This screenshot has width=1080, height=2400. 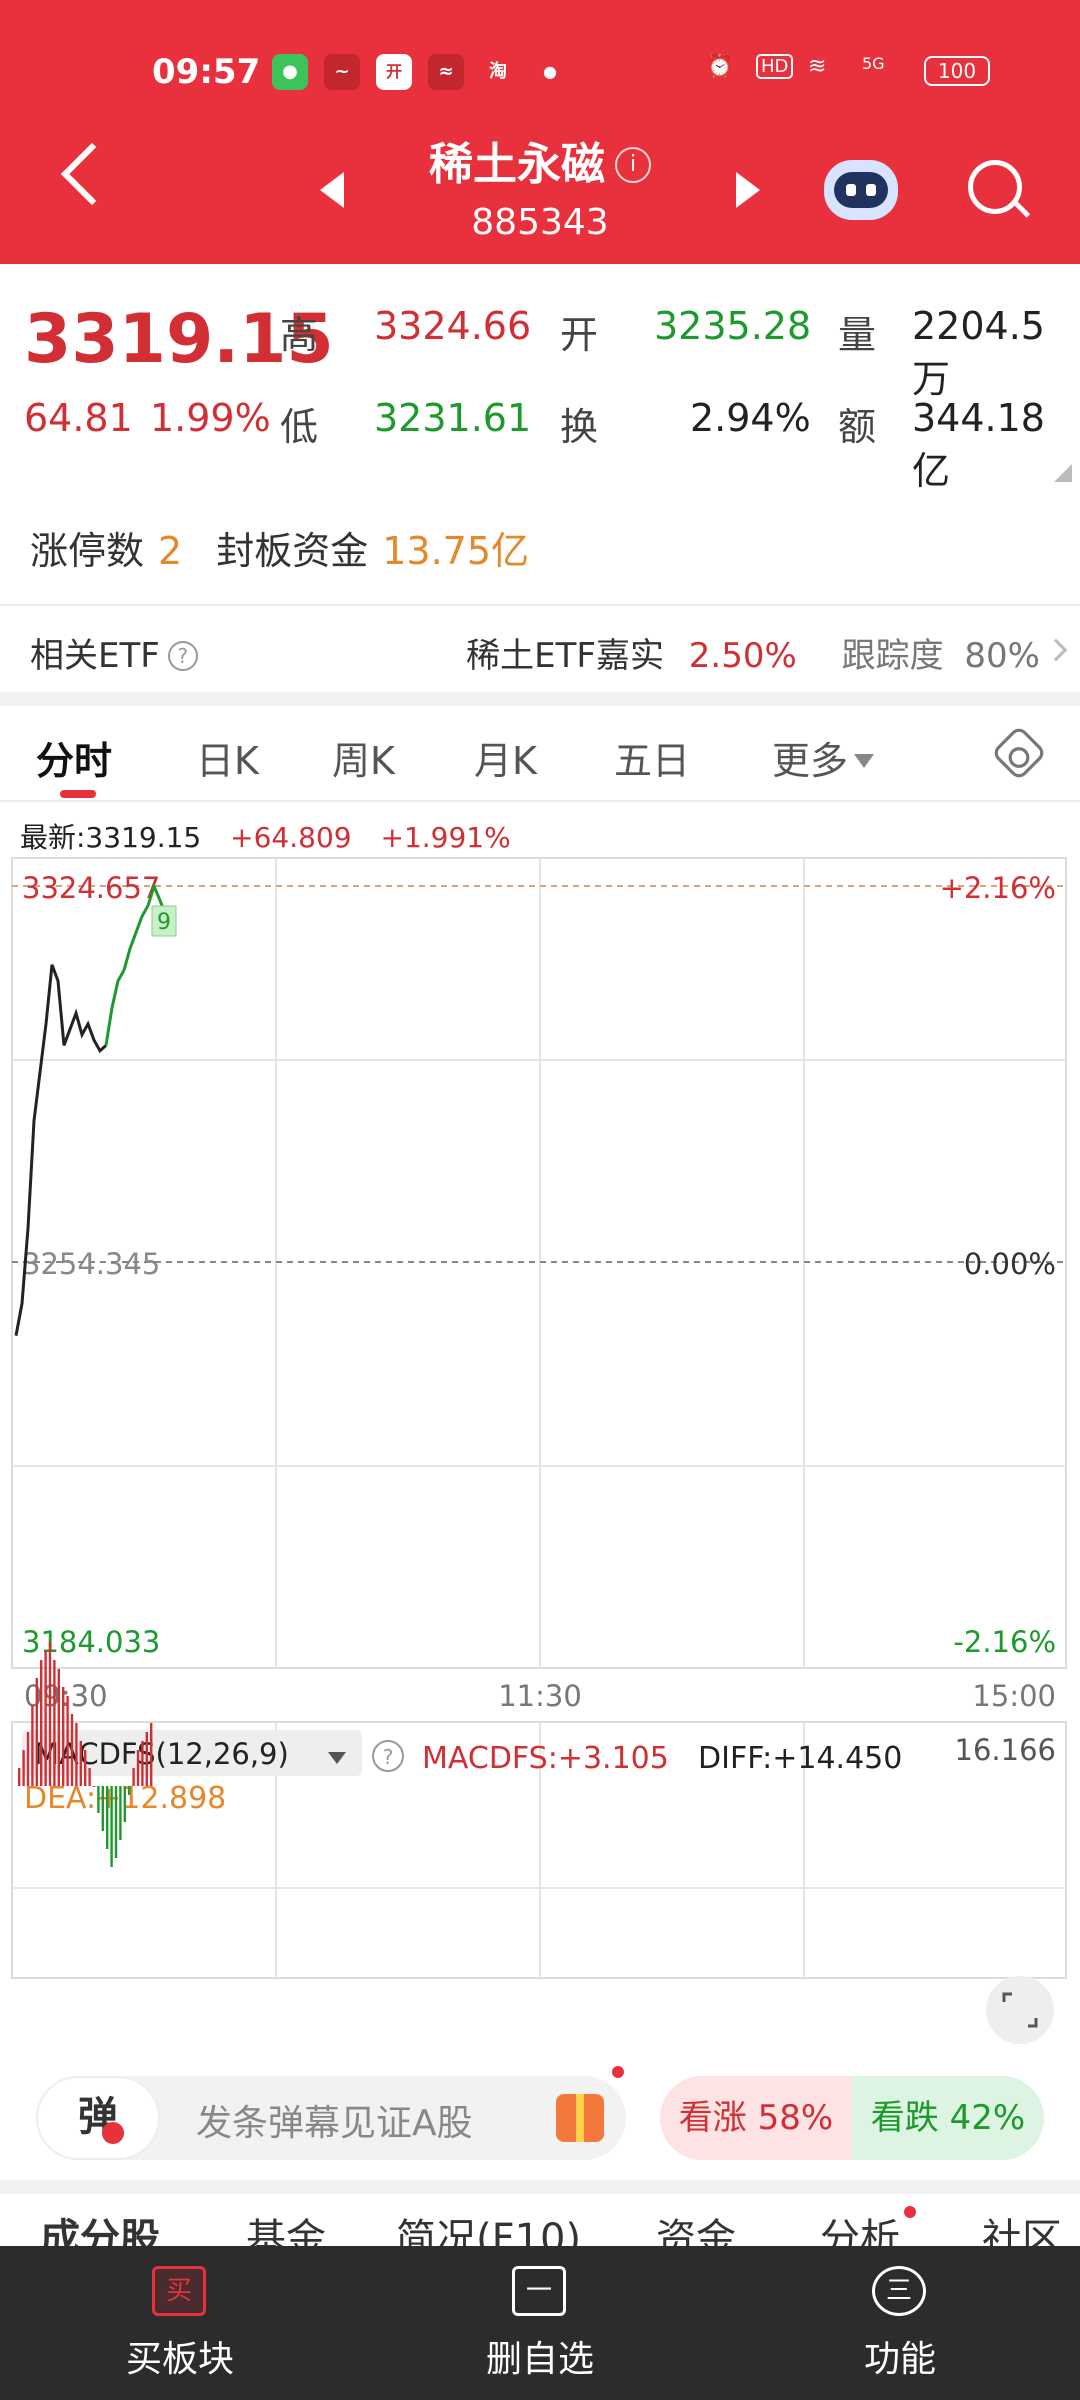 I want to click on limit-up-row: 涨停数 2 封板资金 13.75亿, so click(x=286, y=547).